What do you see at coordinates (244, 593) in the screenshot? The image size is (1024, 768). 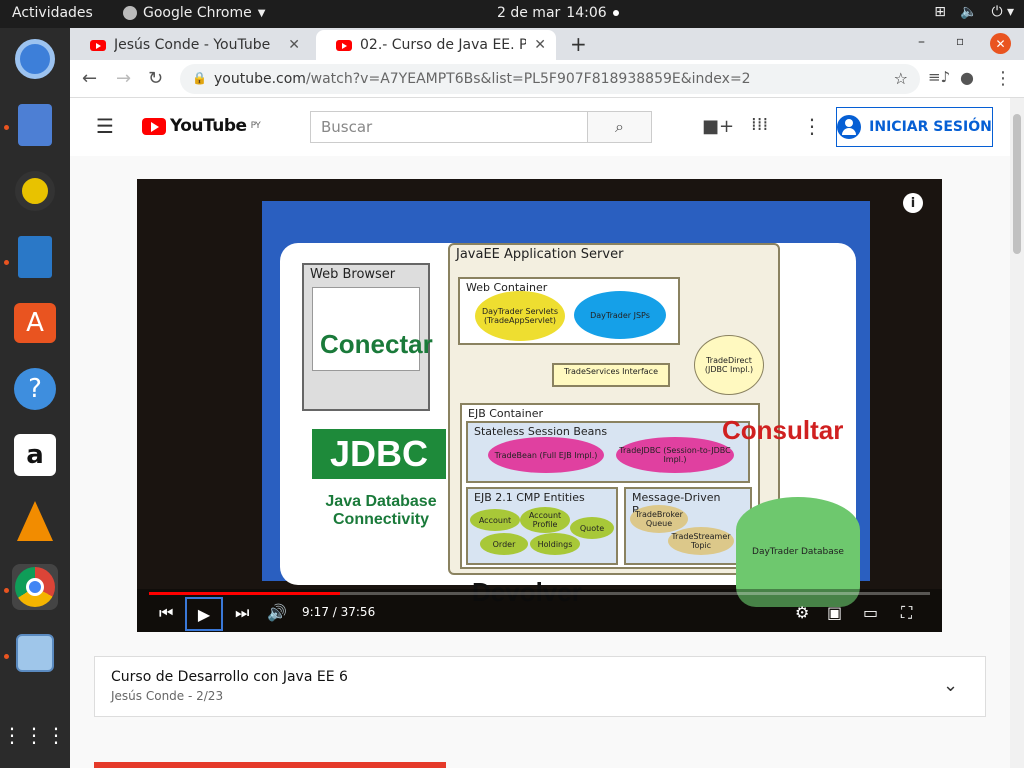 I see `progress-fill` at bounding box center [244, 593].